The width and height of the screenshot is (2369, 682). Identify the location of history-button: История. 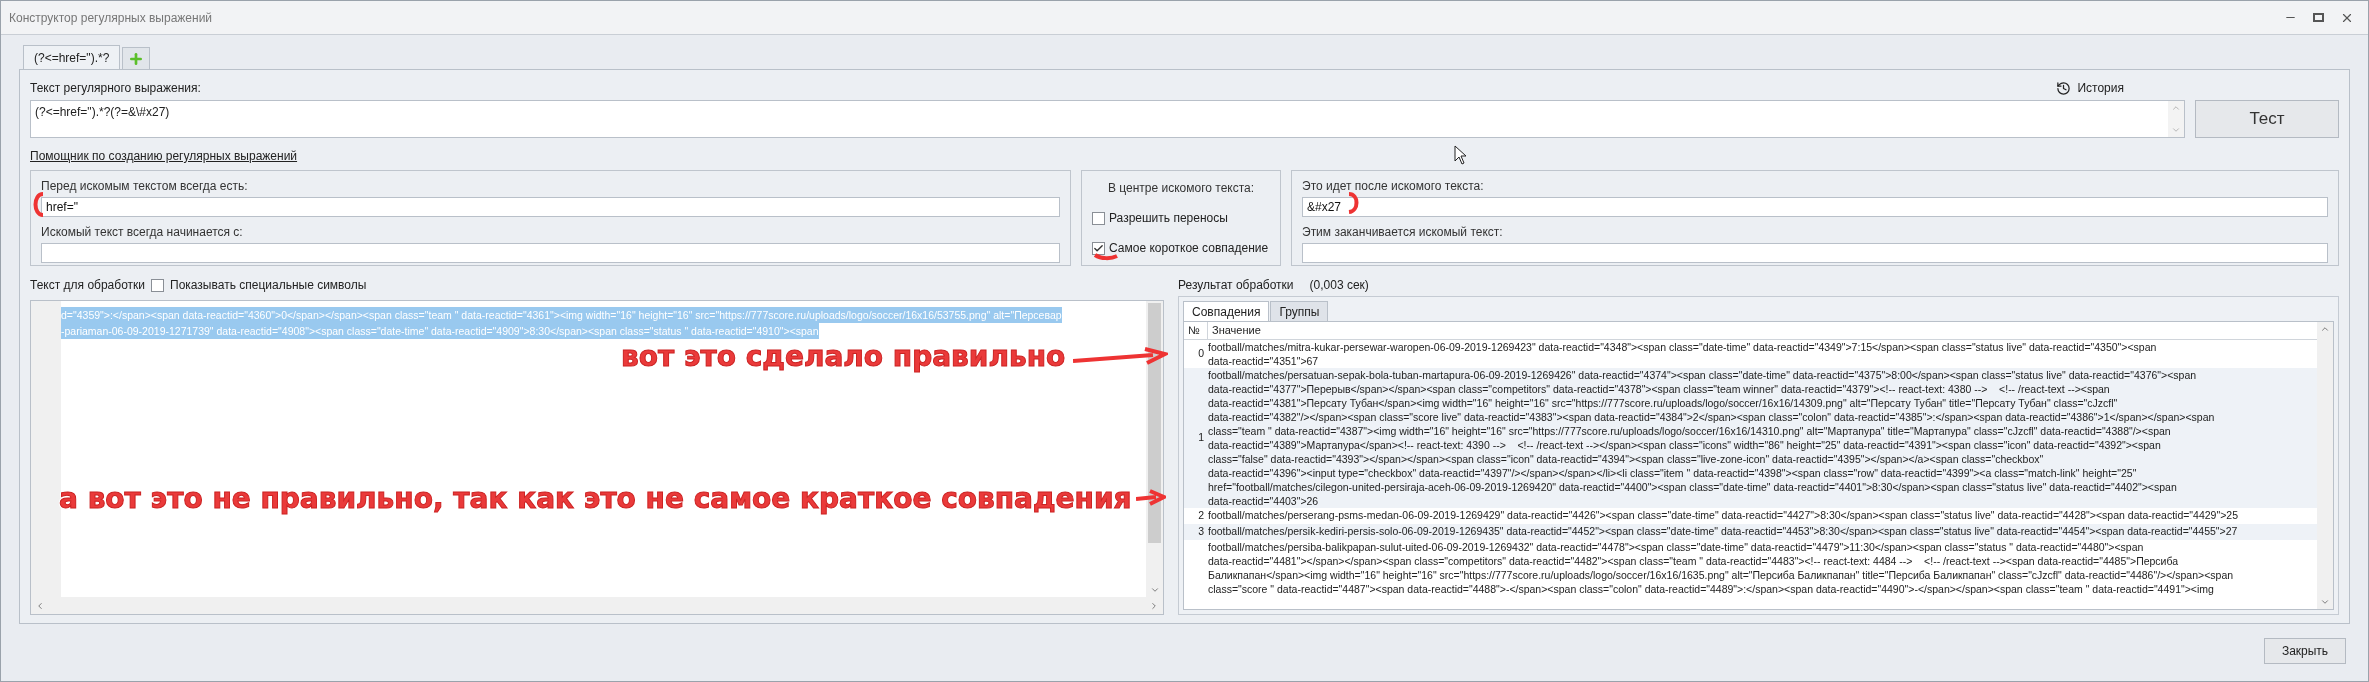
(2090, 88).